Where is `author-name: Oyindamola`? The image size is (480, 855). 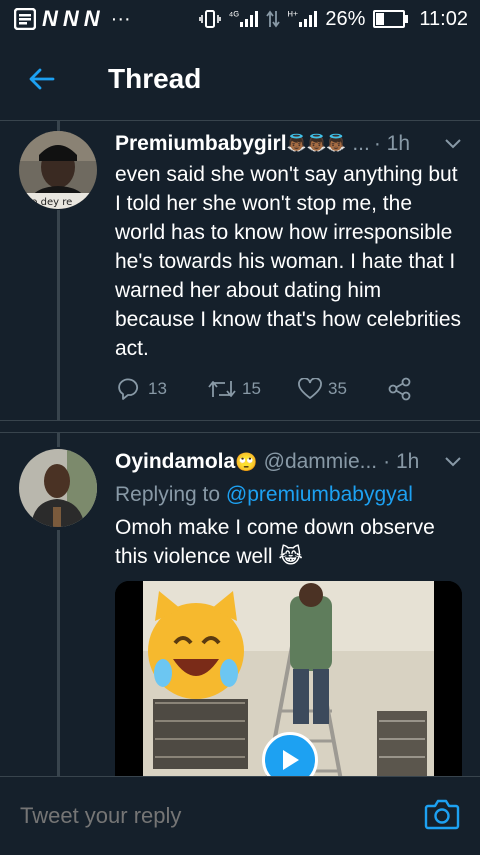 author-name: Oyindamola is located at coordinates (175, 462).